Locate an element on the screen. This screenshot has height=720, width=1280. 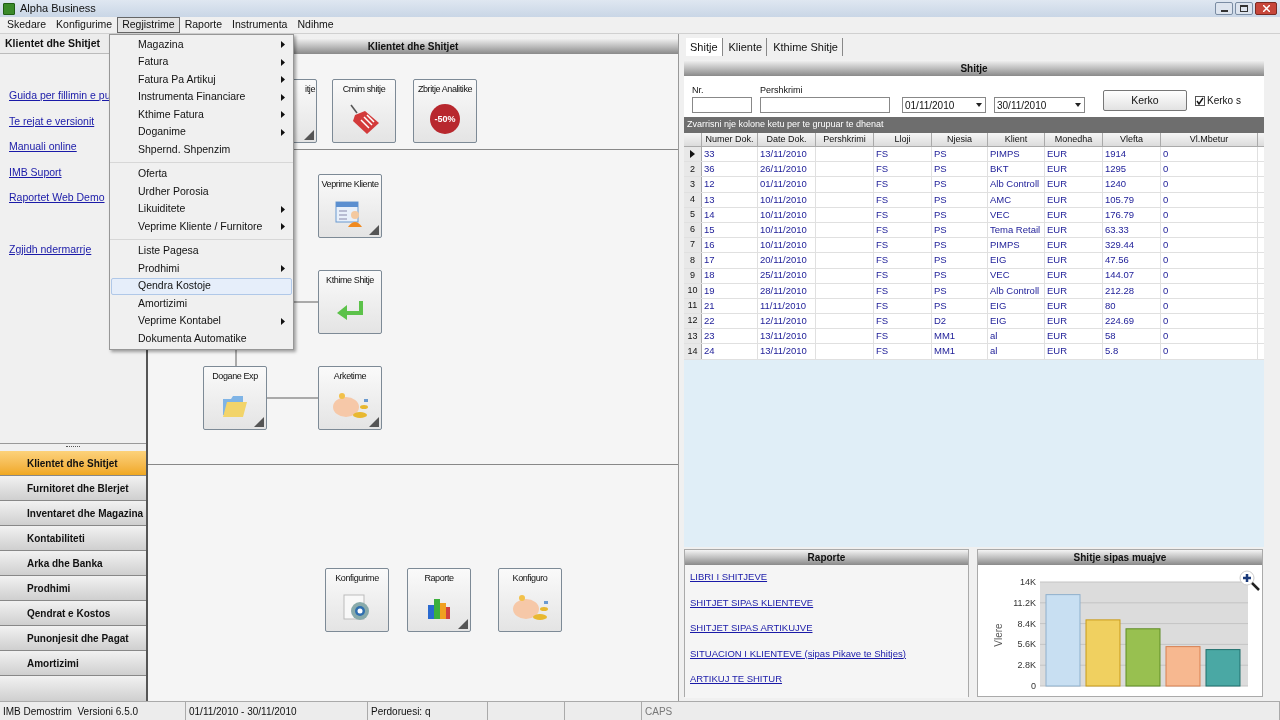
menu-item: Amortizimi is located at coordinates (201, 304).